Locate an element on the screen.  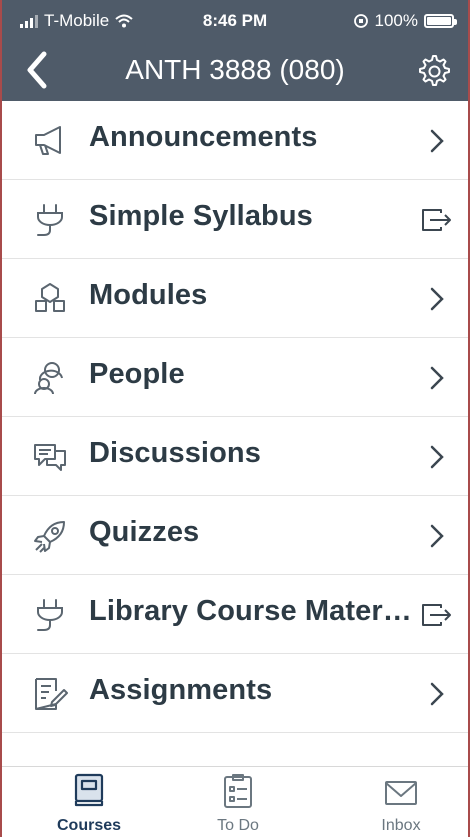
people-icon is located at coordinates (48, 378).